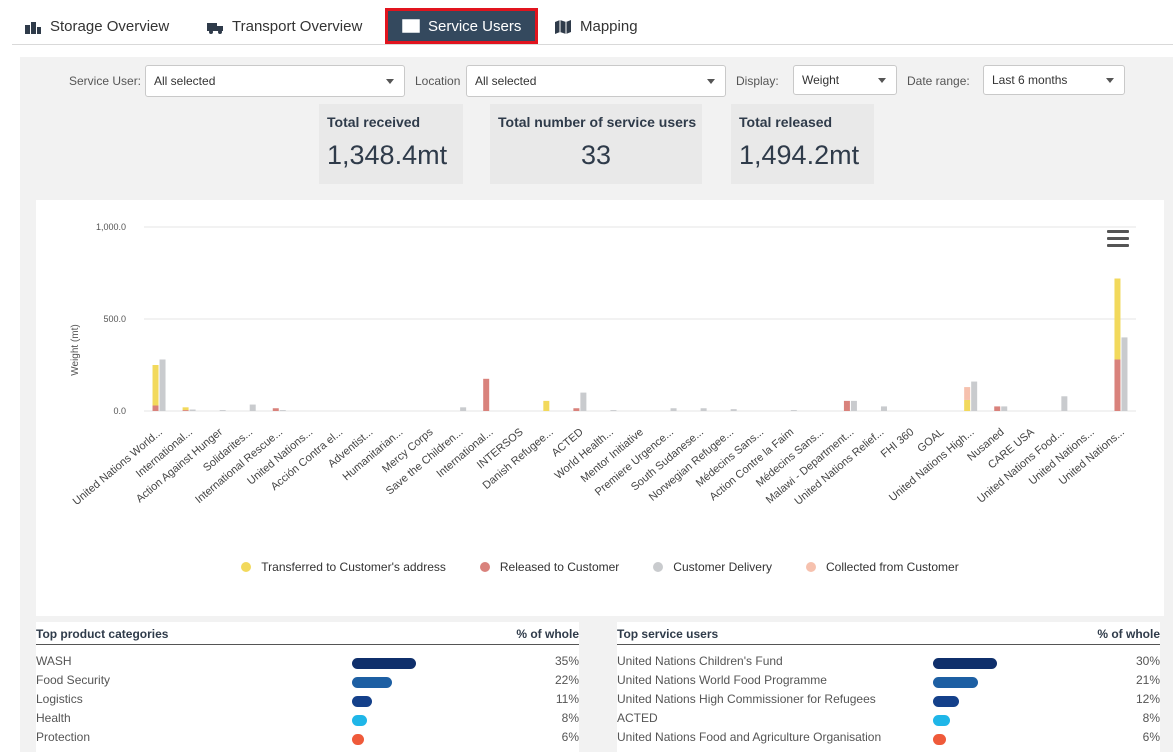 Image resolution: width=1173 pixels, height=752 pixels. Describe the element at coordinates (563, 26) in the screenshot. I see `map-icon` at that location.